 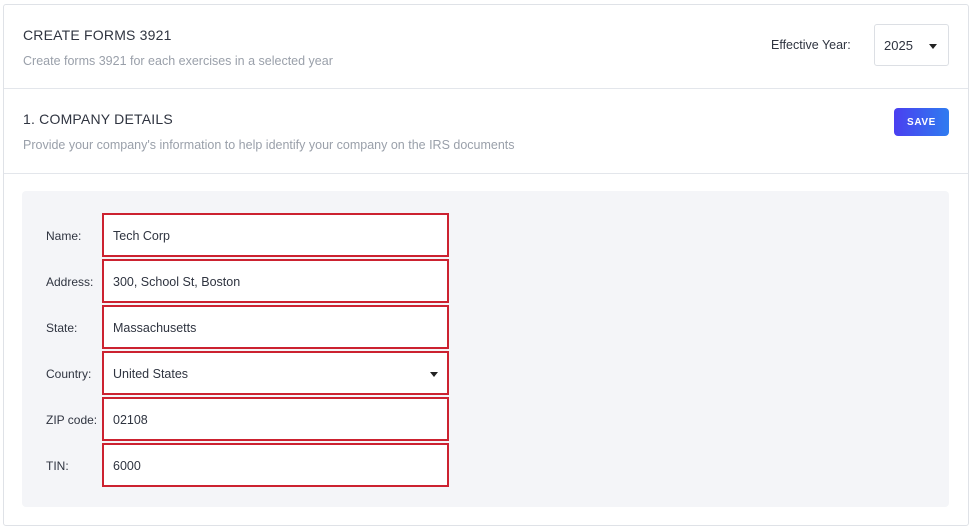 I want to click on save-button: SAVE, so click(x=921, y=122).